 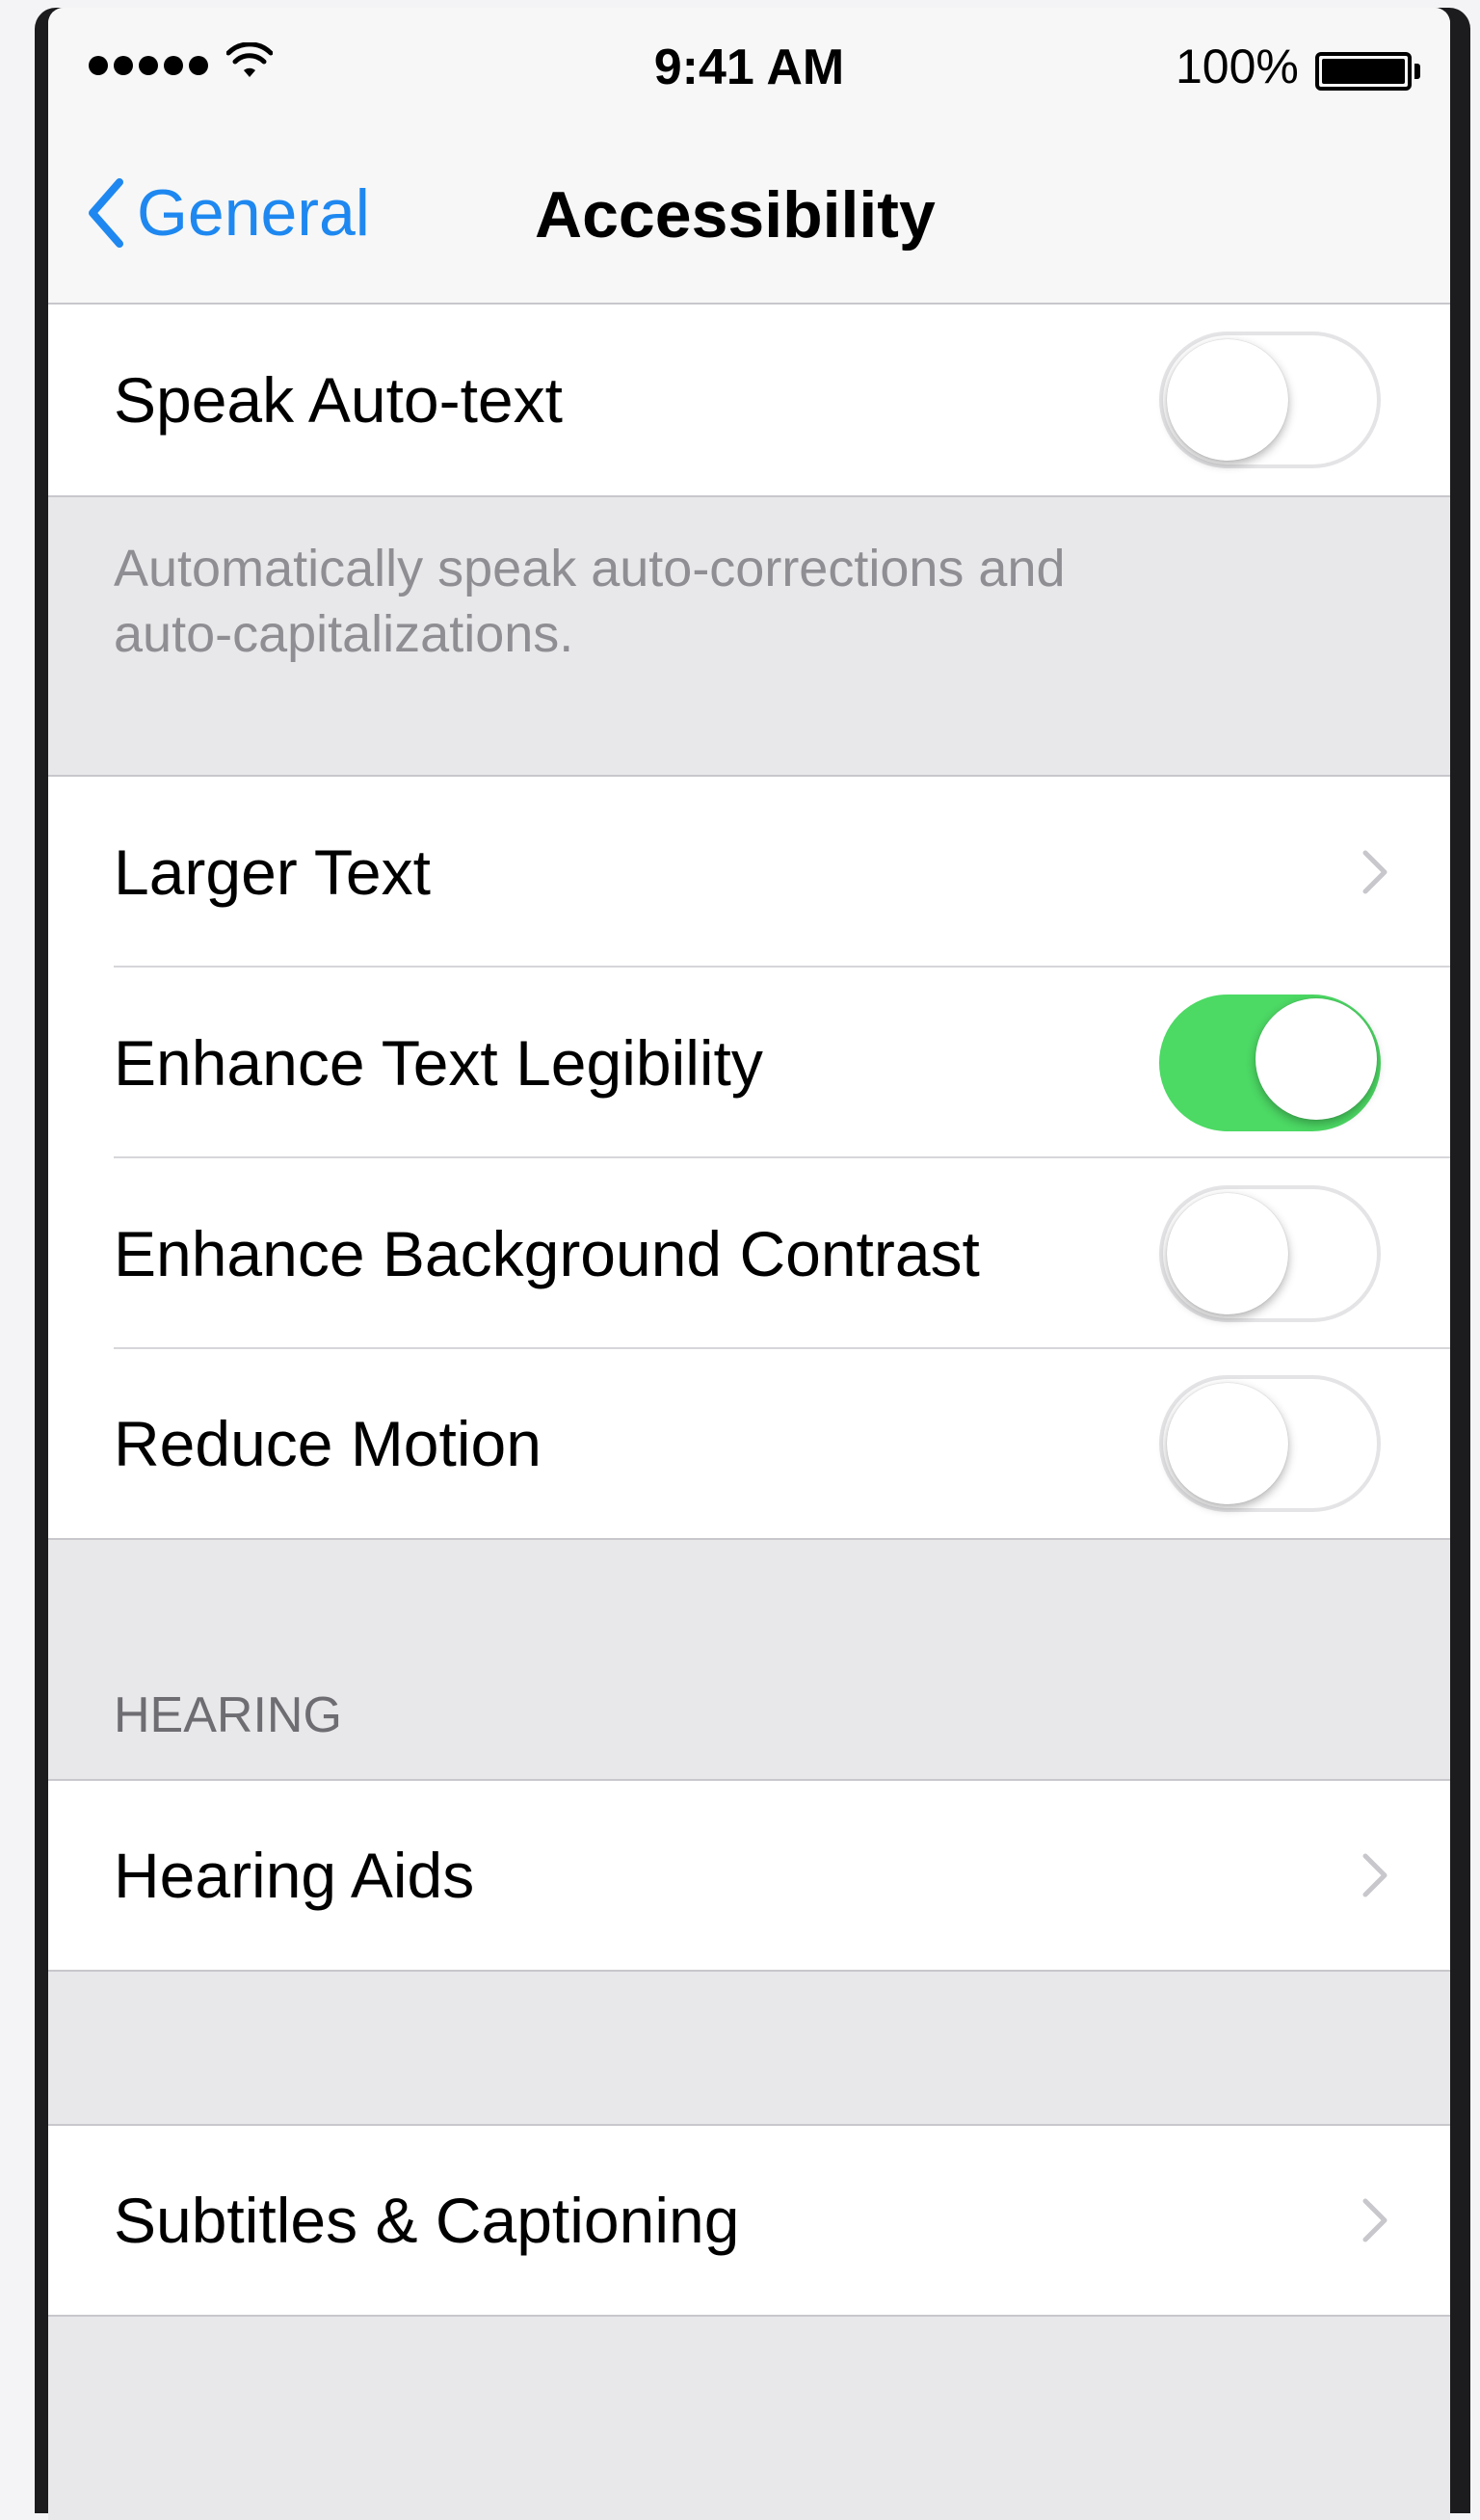 I want to click on navigation-bar: General Accessibility, so click(x=749, y=219).